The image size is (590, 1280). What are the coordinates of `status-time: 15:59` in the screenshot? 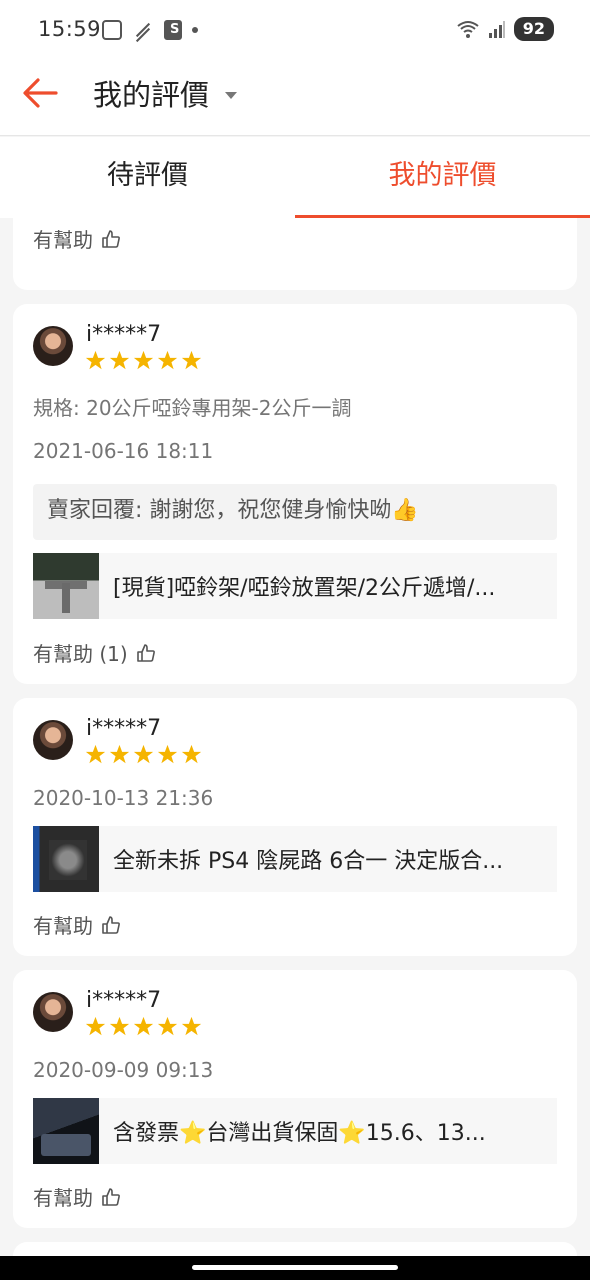 It's located at (70, 29).